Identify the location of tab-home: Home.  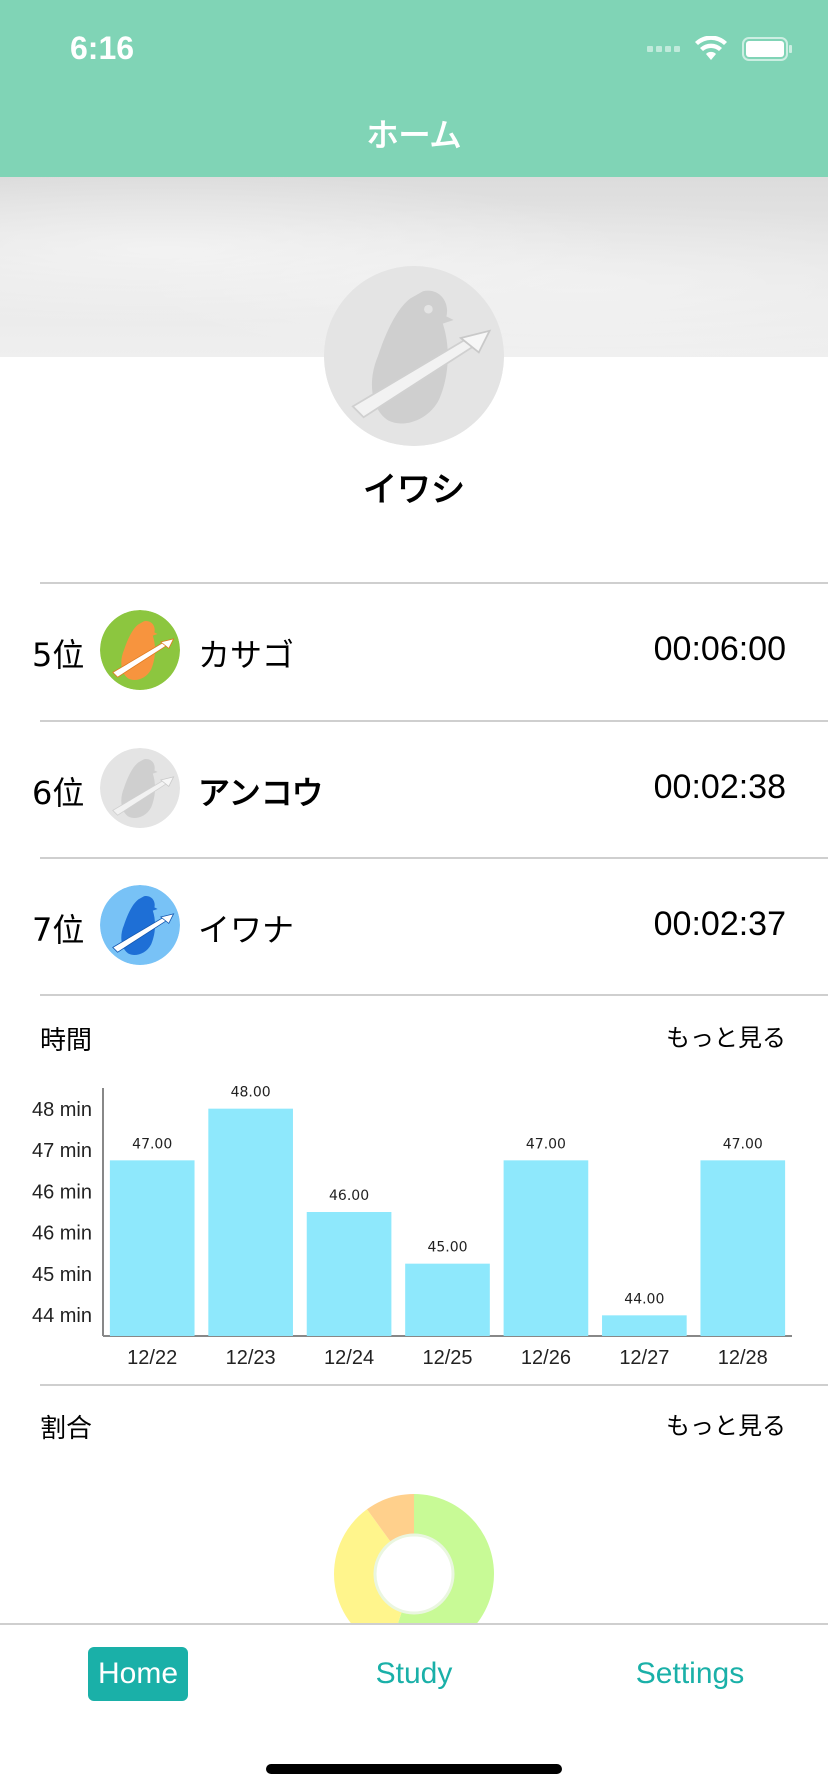
(138, 1674).